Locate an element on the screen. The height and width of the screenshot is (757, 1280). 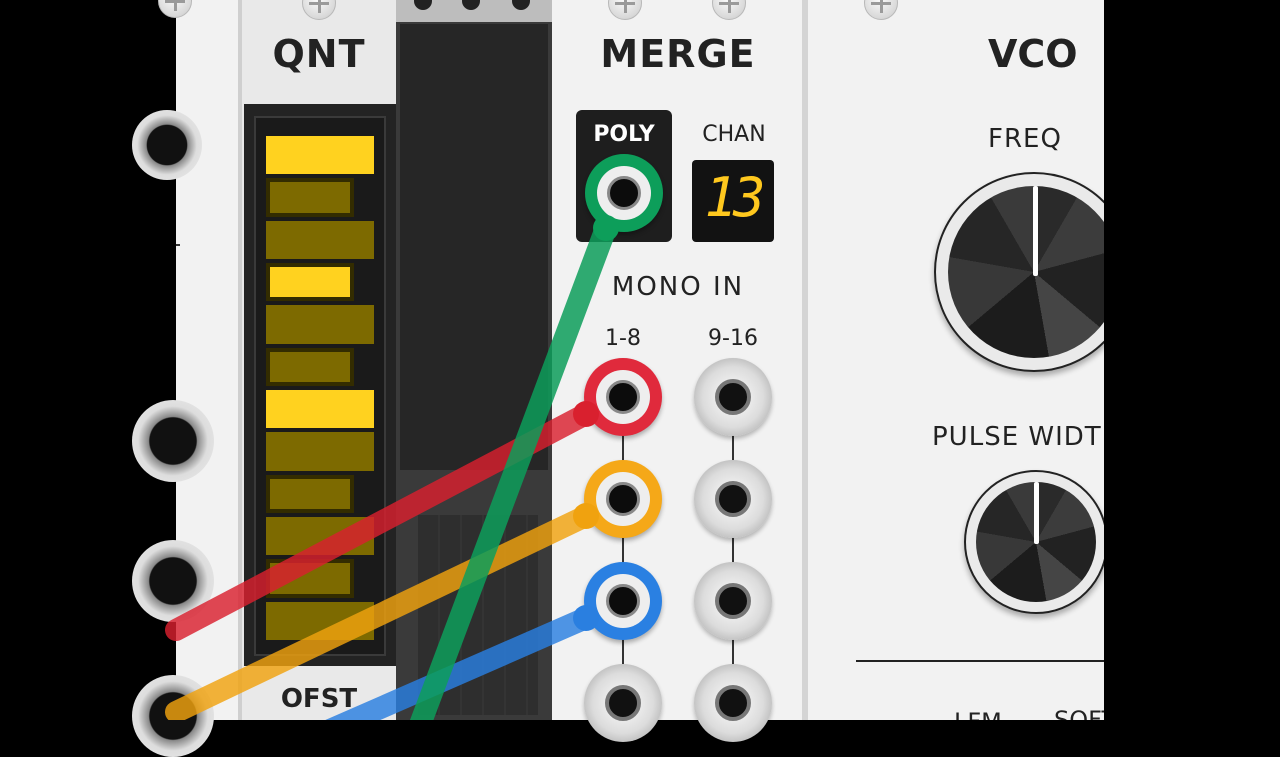
red-cable-plug-end is located at coordinates (586, 414).